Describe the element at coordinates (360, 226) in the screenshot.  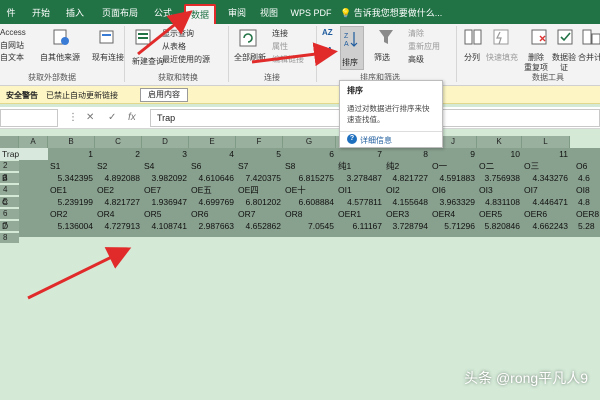
I see `cell-value: 6.11167` at that location.